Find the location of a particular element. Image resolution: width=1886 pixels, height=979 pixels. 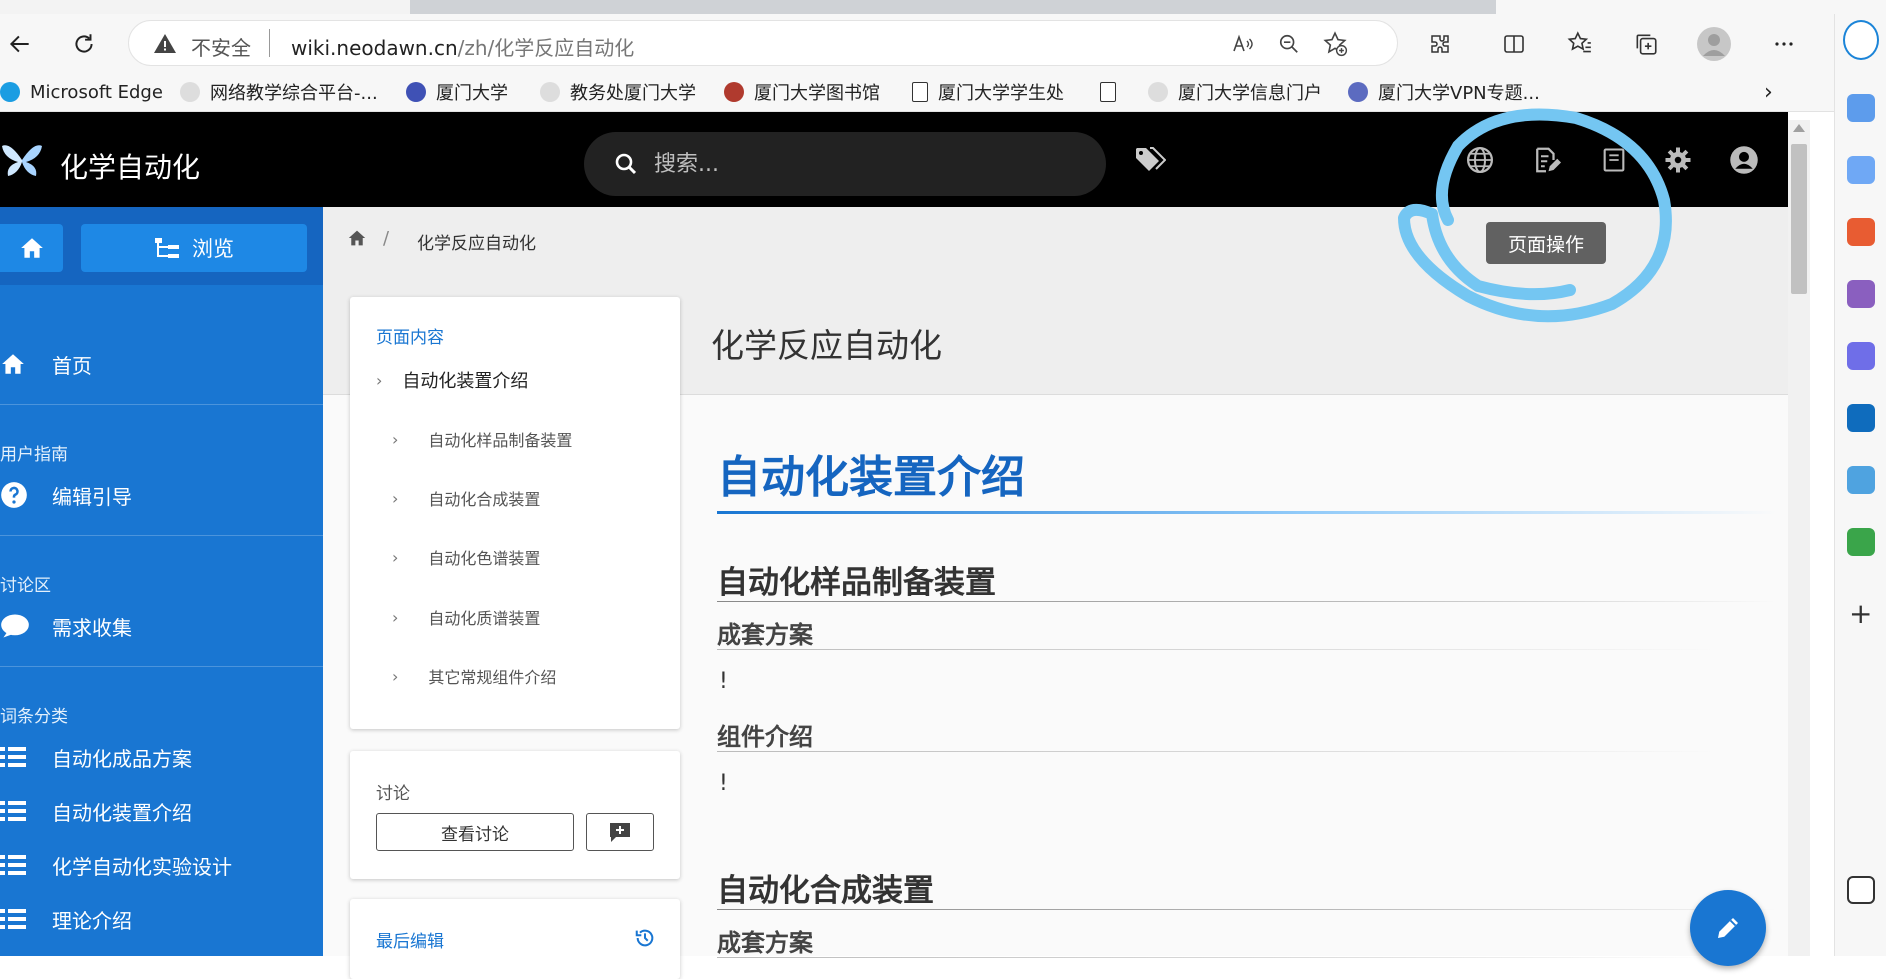

favorite-item: 厦门大学学生处 is located at coordinates (988, 92).